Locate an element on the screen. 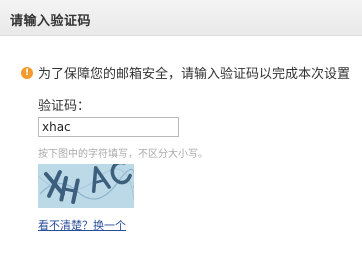 This screenshot has width=362, height=253. notice-text: 为了保障您的邮箱安全，请输入验证码以完成本次设置 is located at coordinates (194, 74).